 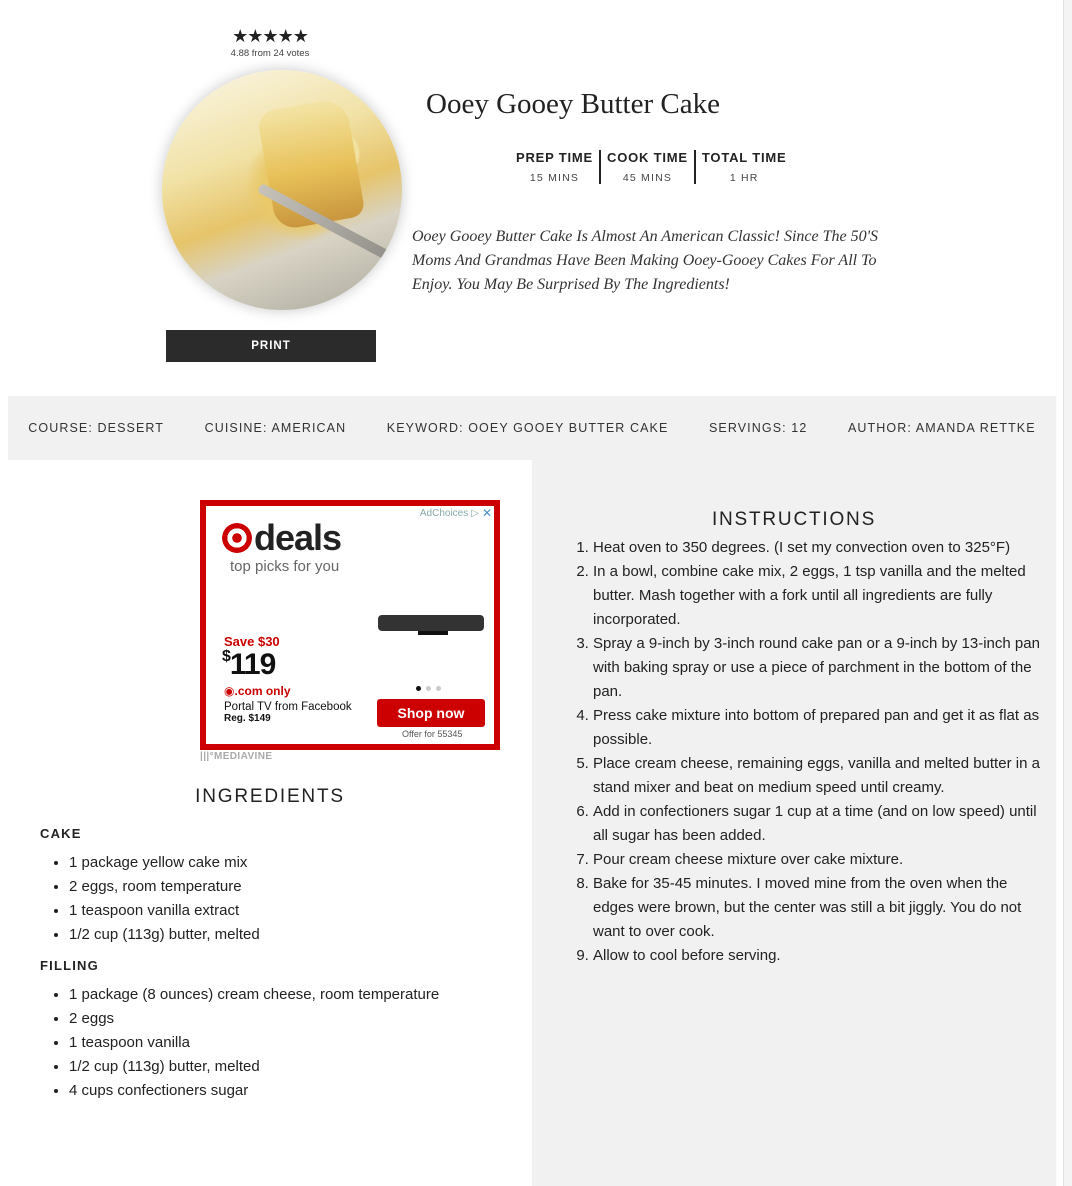 What do you see at coordinates (1067, 593) in the screenshot?
I see `scrollbar` at bounding box center [1067, 593].